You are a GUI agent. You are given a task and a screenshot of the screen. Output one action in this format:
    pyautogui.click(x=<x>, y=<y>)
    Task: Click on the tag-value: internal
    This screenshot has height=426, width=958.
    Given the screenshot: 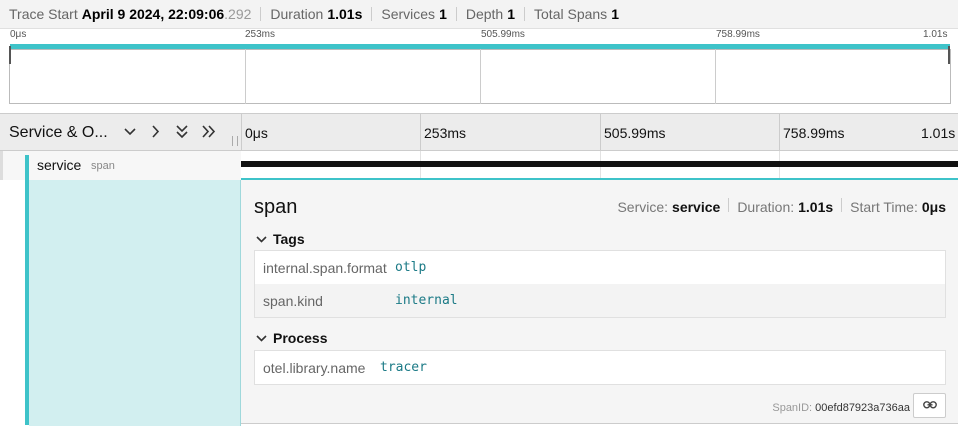 What is the action you would take?
    pyautogui.click(x=426, y=300)
    